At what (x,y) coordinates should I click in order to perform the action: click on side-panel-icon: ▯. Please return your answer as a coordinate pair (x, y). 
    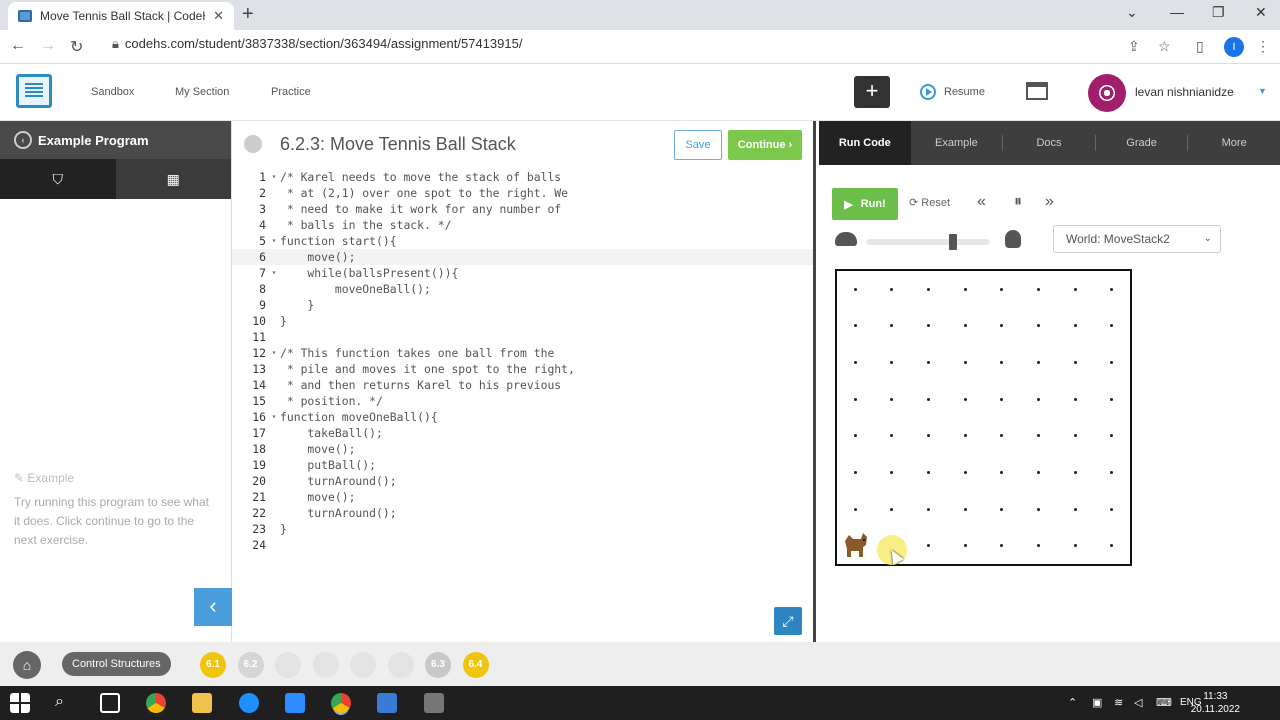
    Looking at the image, I should click on (1200, 46).